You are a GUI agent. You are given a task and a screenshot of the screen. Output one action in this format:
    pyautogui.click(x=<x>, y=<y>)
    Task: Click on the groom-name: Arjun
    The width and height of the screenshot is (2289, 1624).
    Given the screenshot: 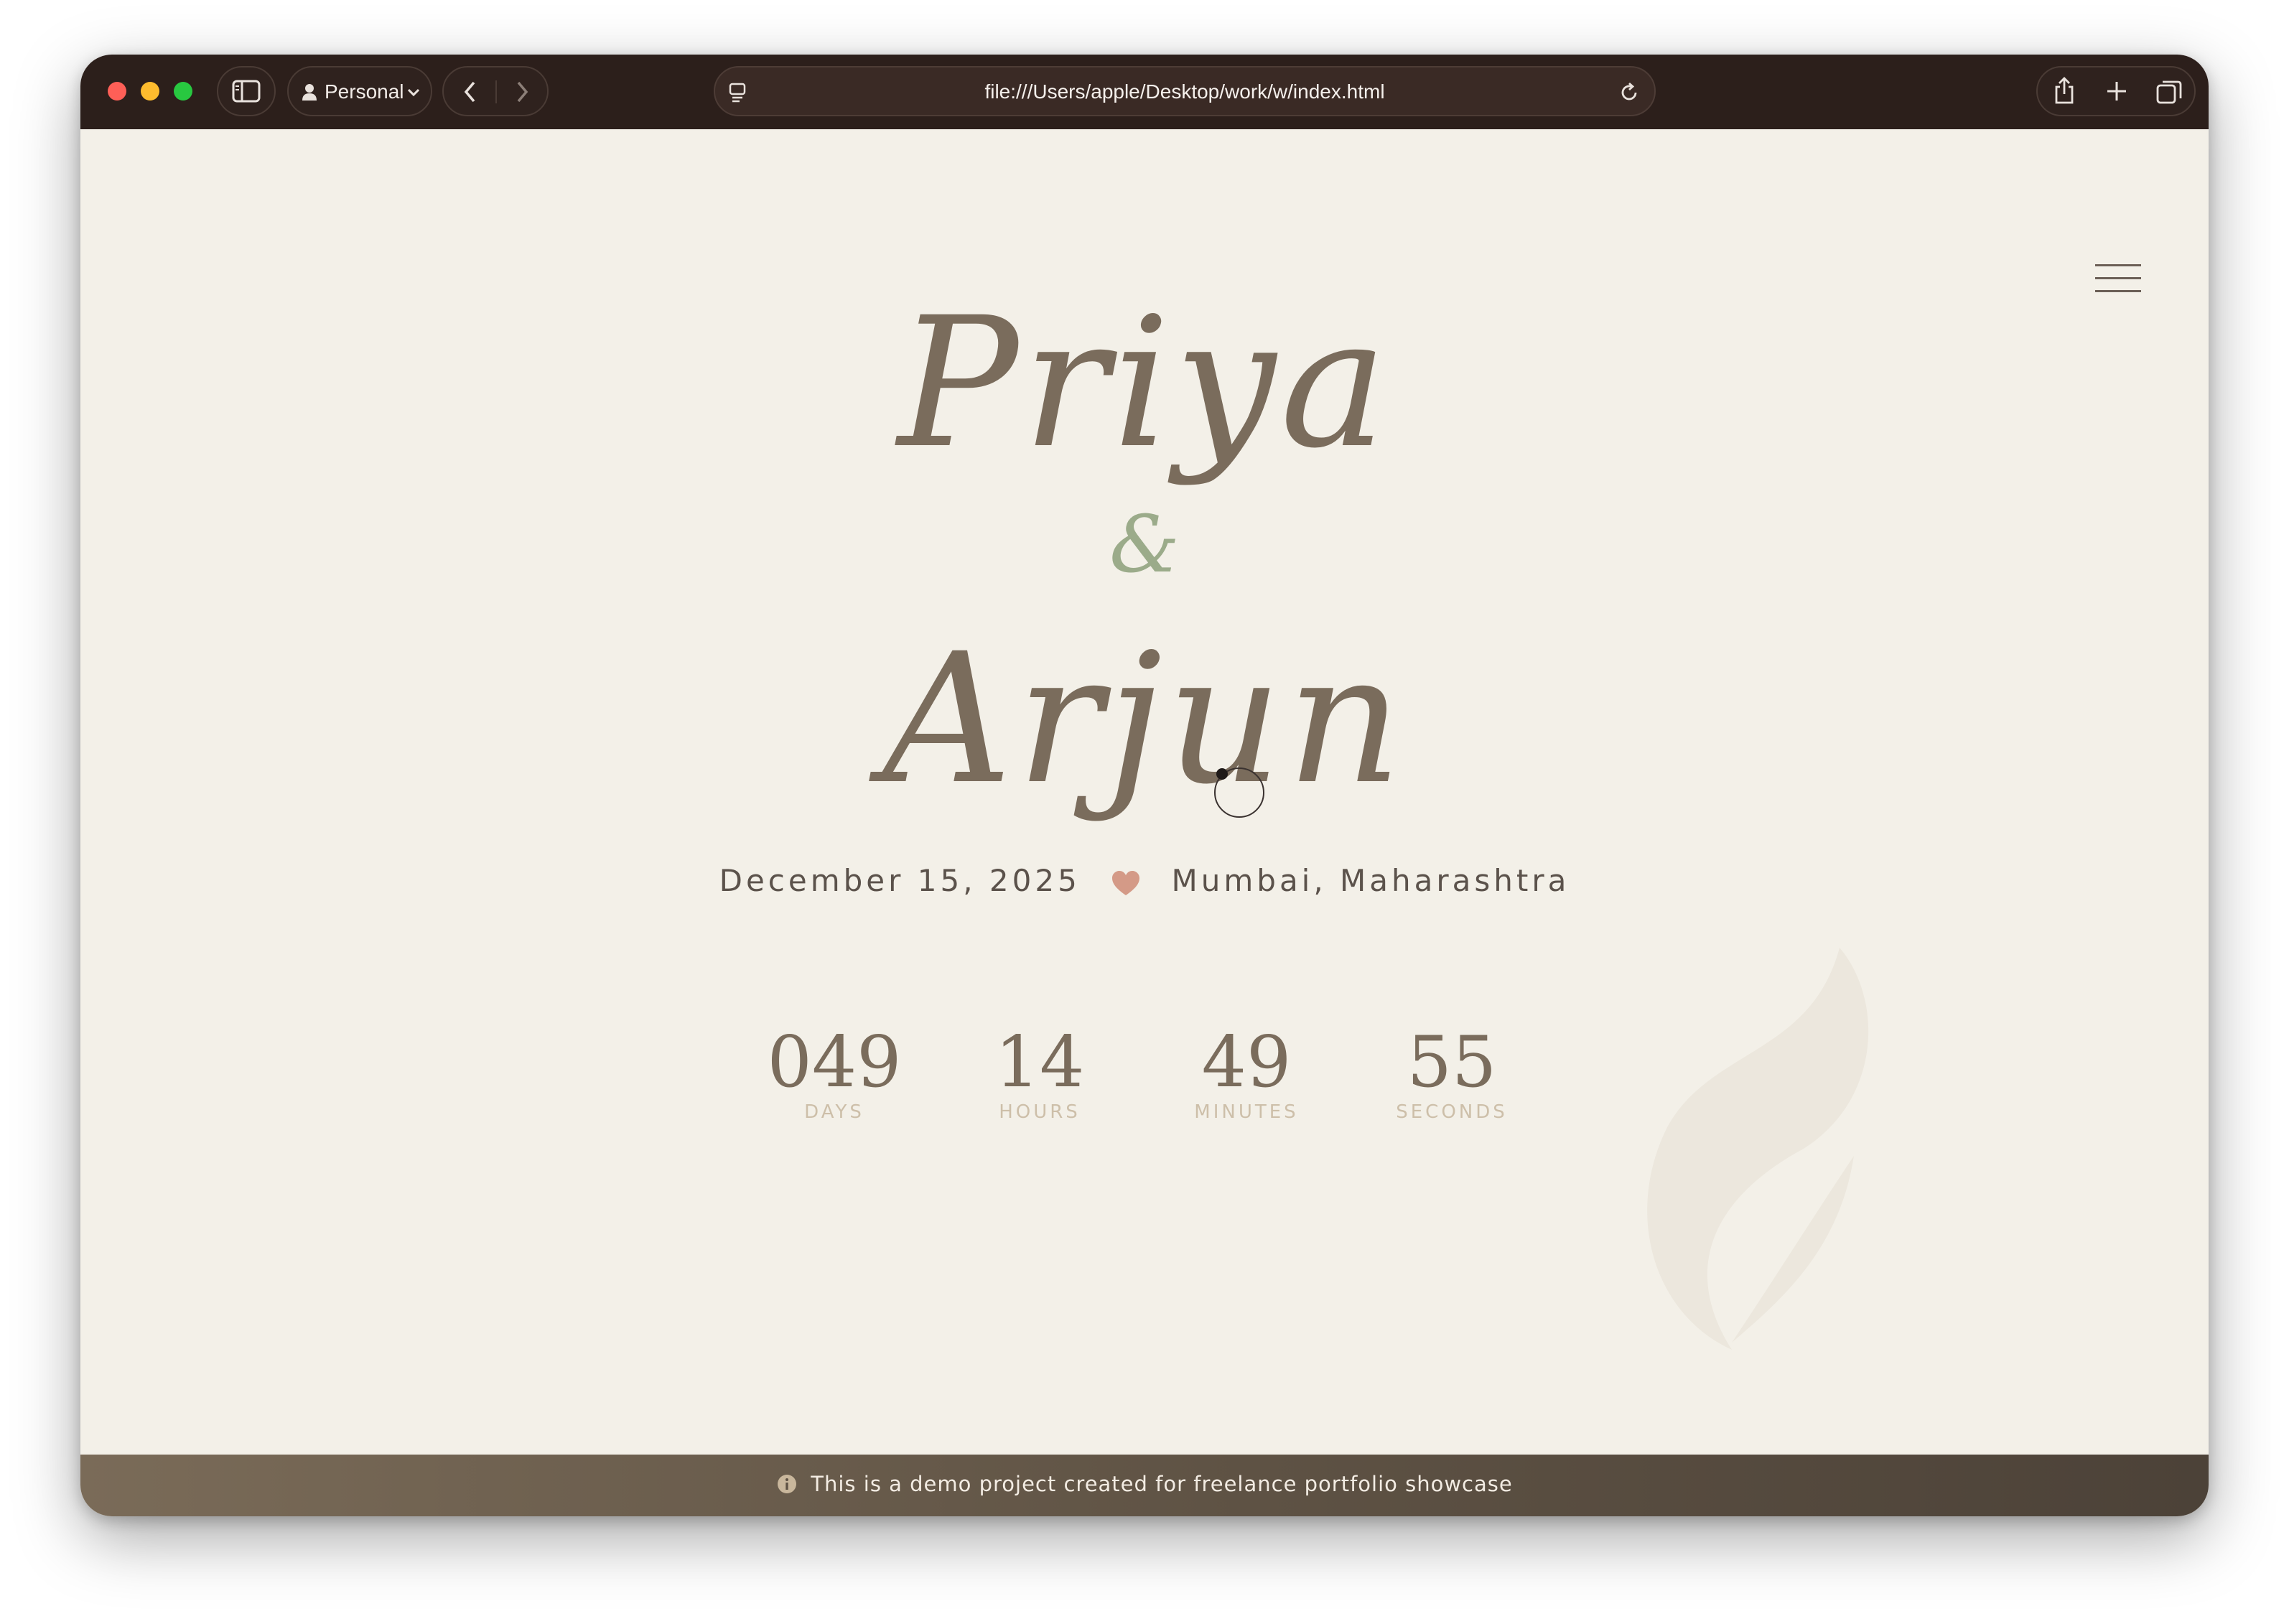 What is the action you would take?
    pyautogui.click(x=1144, y=719)
    